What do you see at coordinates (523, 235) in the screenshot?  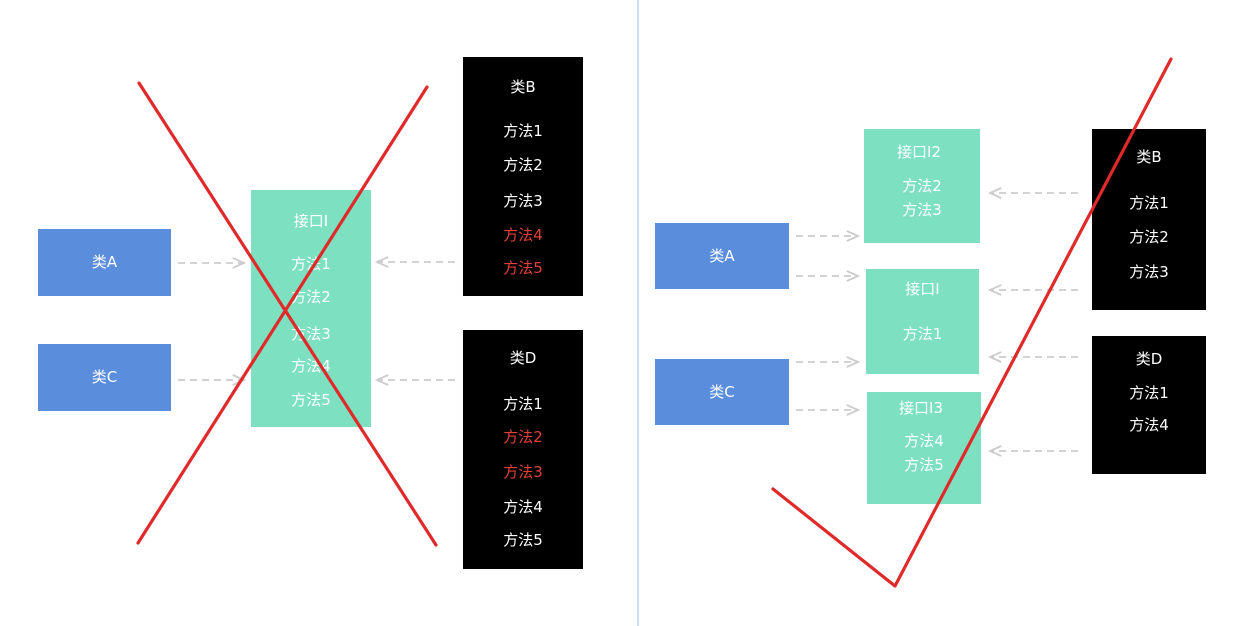 I see `class-b-method-4: 方法4` at bounding box center [523, 235].